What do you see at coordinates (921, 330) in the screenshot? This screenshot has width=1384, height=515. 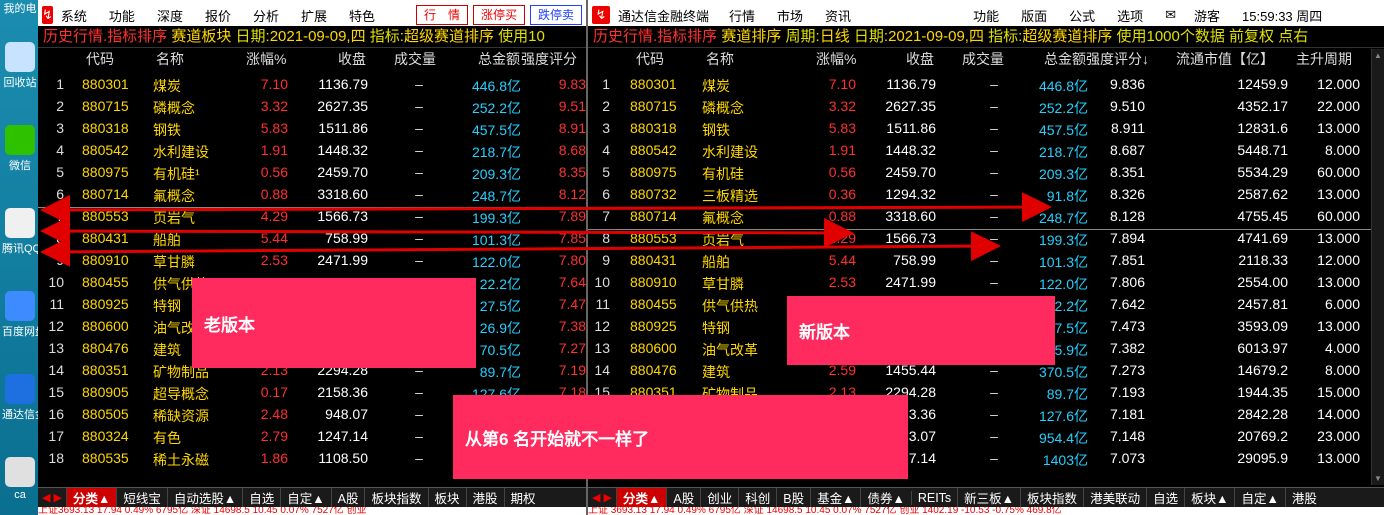 I see `new-version-label: 新版本` at bounding box center [921, 330].